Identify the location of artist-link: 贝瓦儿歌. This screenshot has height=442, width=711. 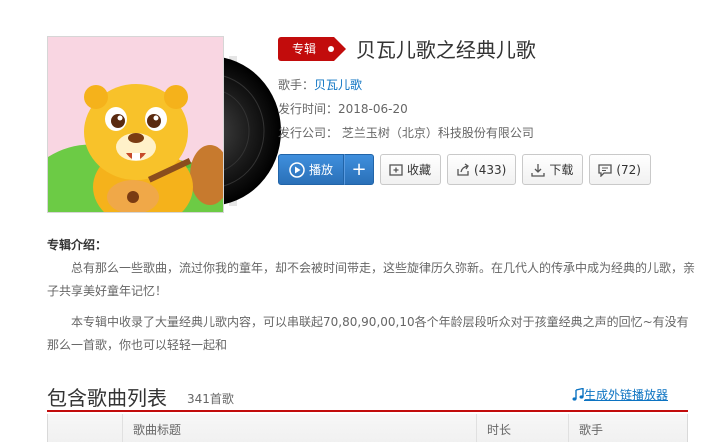
(338, 85).